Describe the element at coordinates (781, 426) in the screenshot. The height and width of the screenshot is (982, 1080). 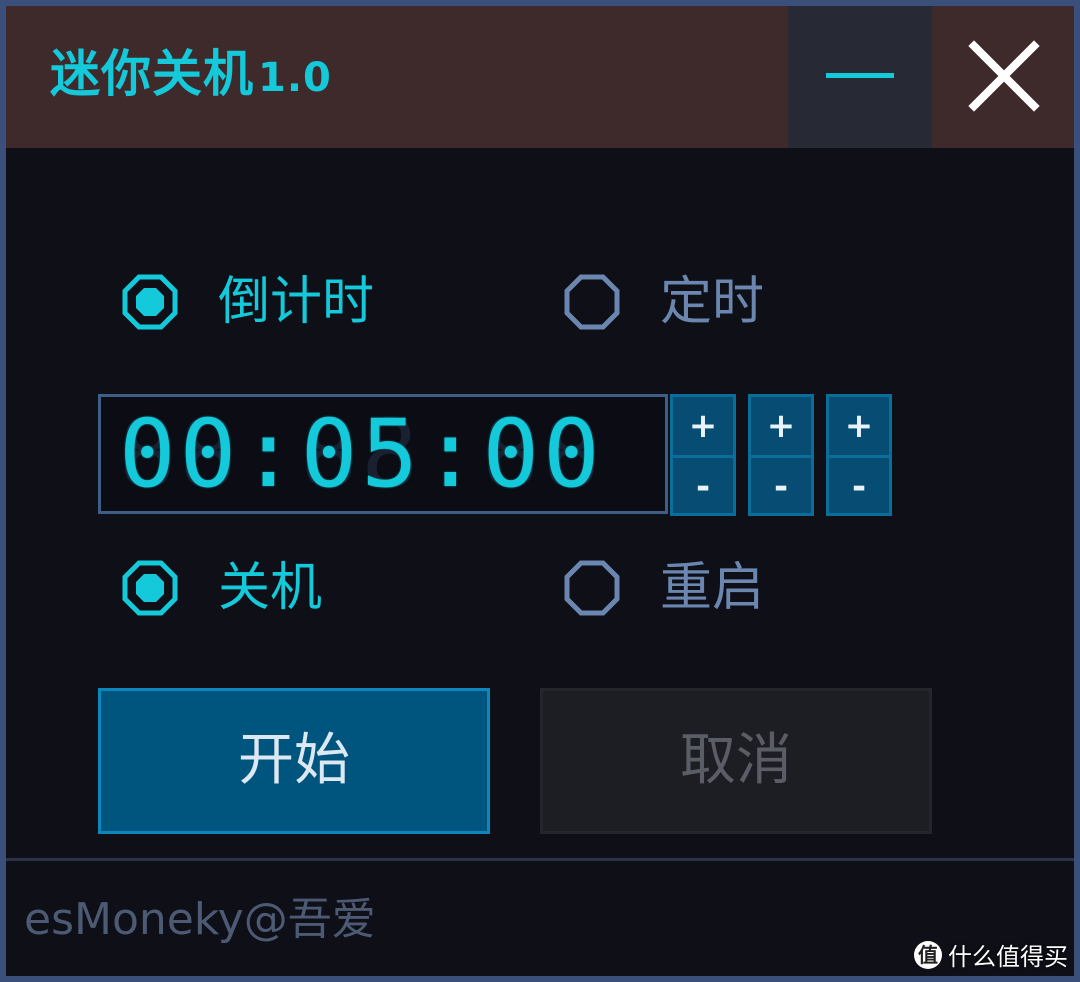
I see `minutes-increase-button: +` at that location.